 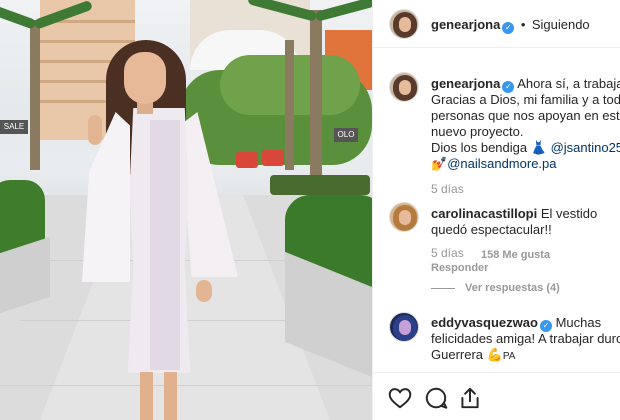 I want to click on caption-line-1: genearjona✓ Ahora sí, a trabajar.., so click(x=525, y=84).